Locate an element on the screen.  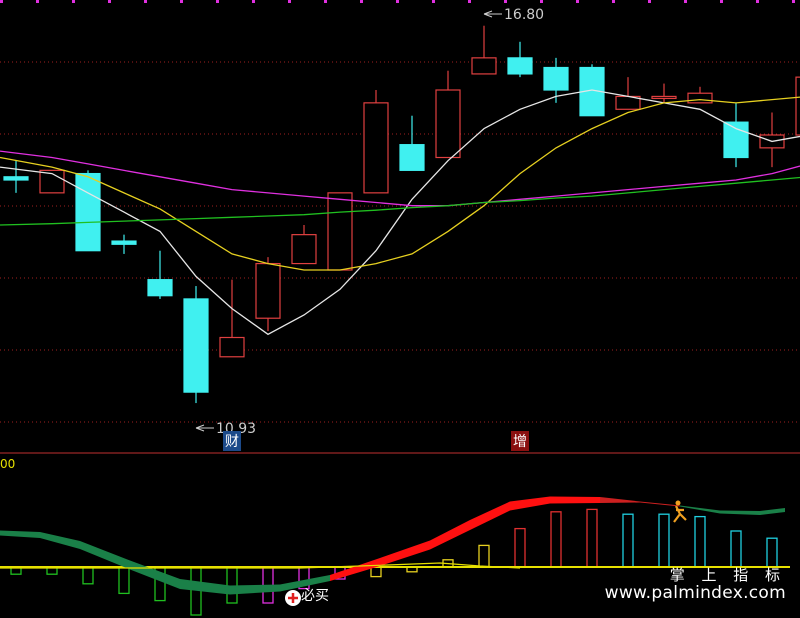
indicator-axis-label: 00 is located at coordinates (7, 464).